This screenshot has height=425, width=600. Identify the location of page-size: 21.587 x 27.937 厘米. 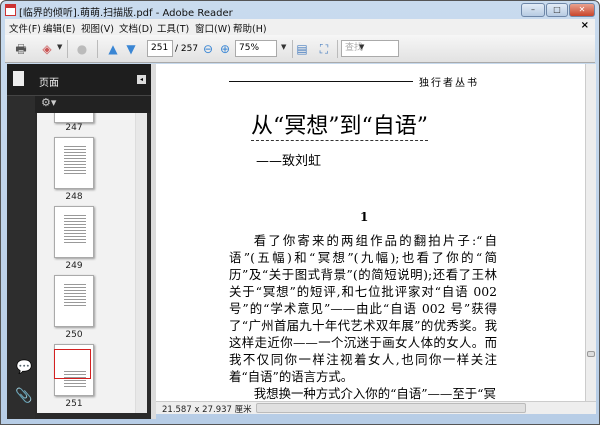
(207, 410).